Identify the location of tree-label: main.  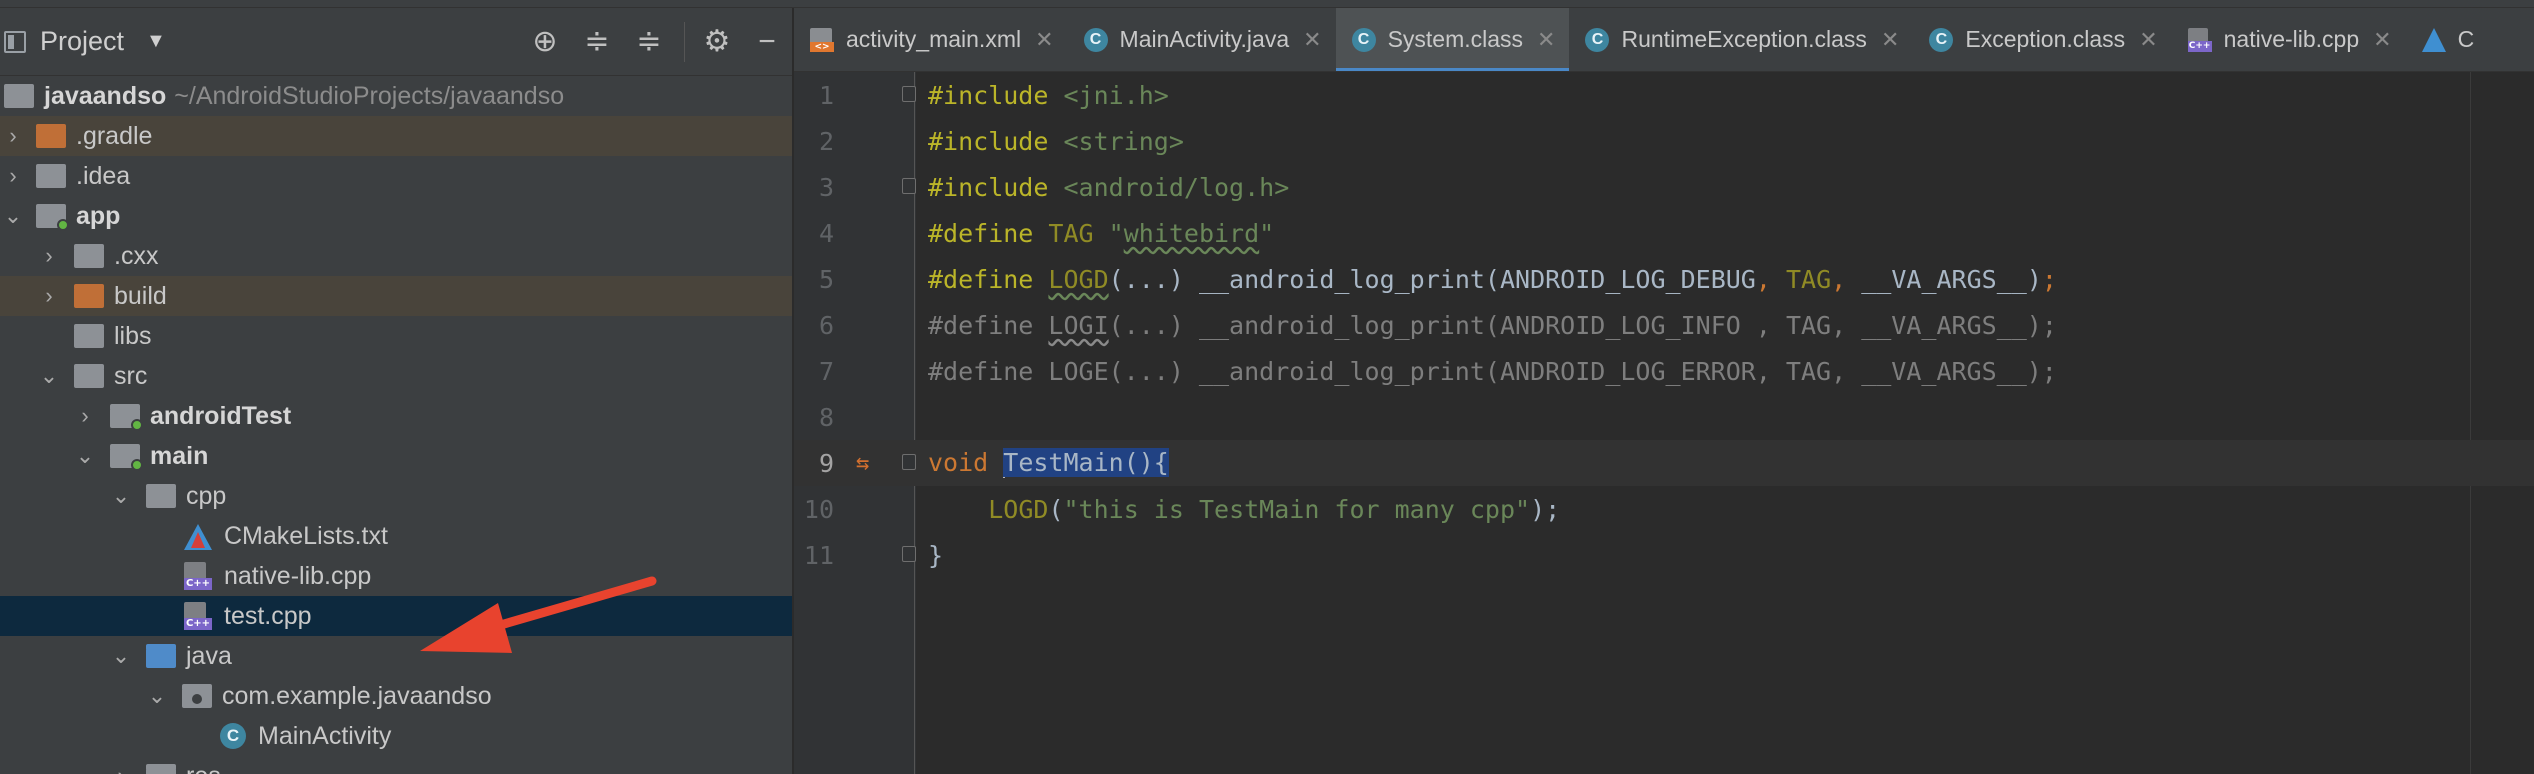
(179, 455).